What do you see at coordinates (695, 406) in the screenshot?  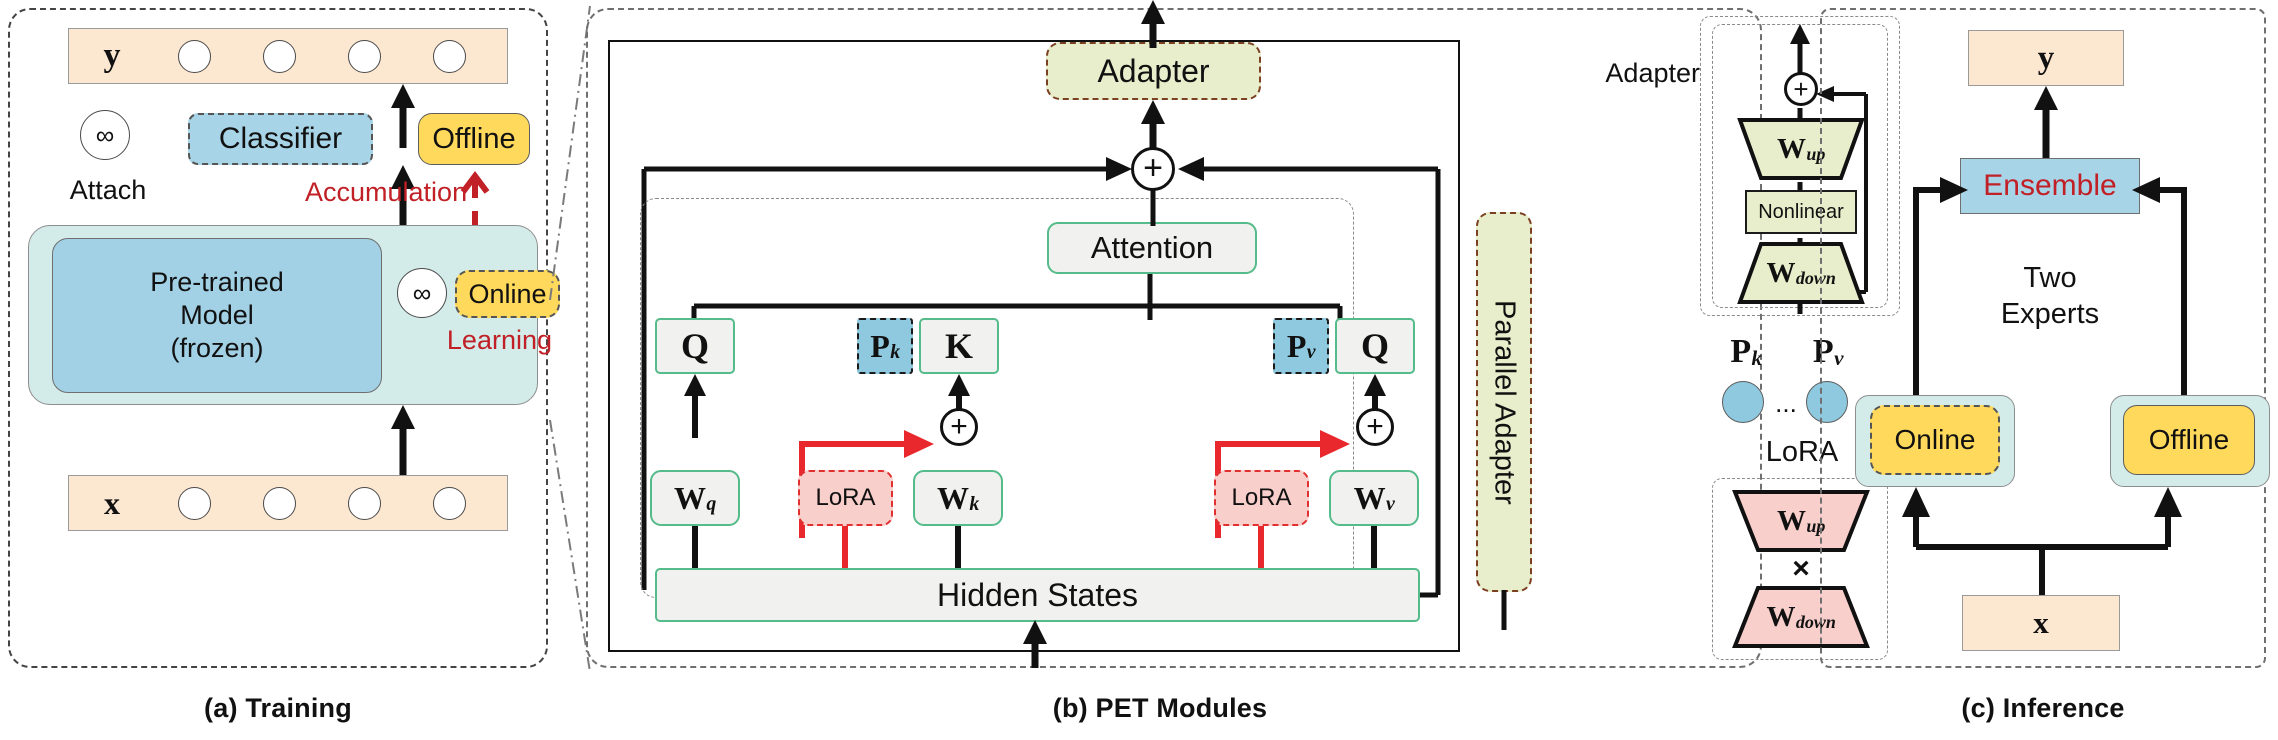 I see `arrow-wq-to-q` at bounding box center [695, 406].